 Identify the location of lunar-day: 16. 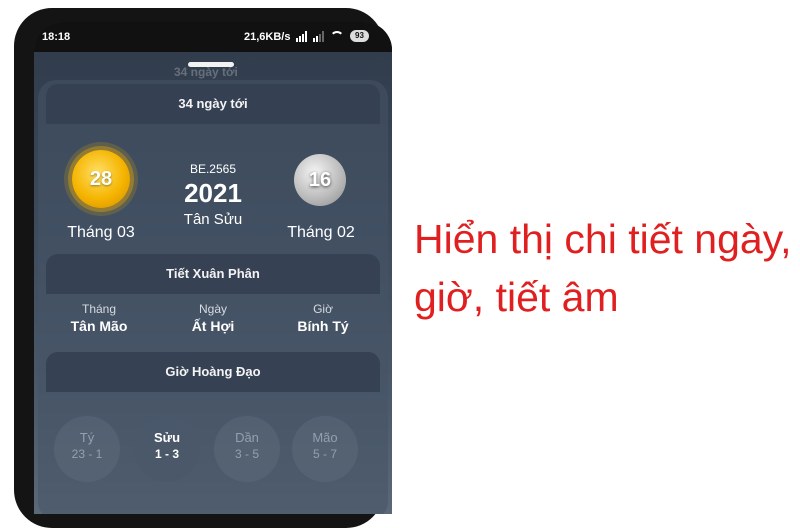
(320, 180).